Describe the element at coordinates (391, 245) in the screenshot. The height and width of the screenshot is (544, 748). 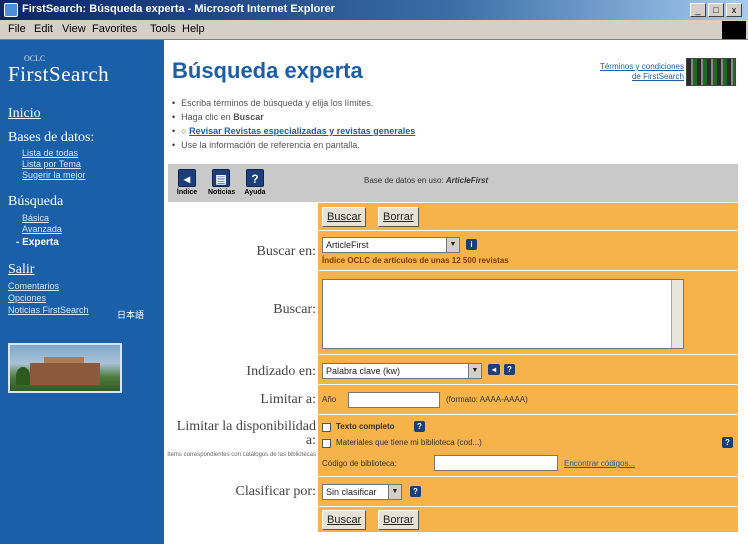
I see `database-select: ArticleFirst ▼` at that location.